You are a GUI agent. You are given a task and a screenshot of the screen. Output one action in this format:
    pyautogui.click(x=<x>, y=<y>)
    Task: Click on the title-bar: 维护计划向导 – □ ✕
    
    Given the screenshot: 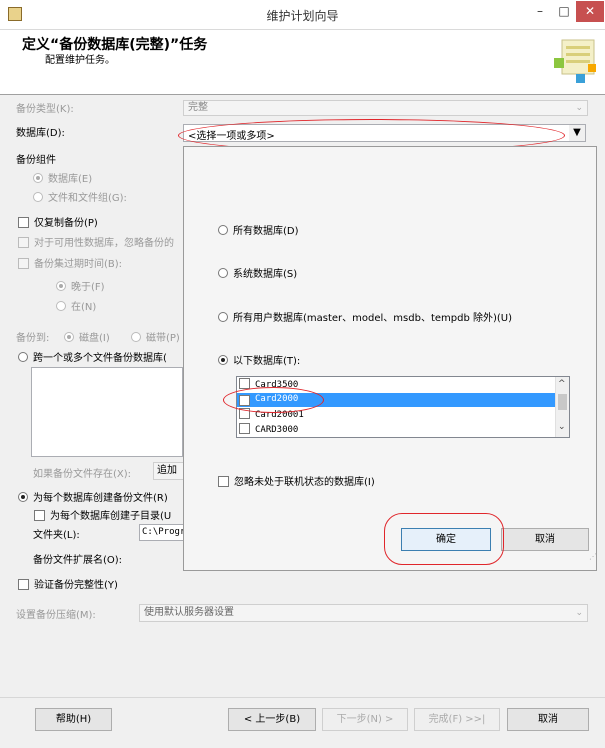 What is the action you would take?
    pyautogui.click(x=302, y=15)
    